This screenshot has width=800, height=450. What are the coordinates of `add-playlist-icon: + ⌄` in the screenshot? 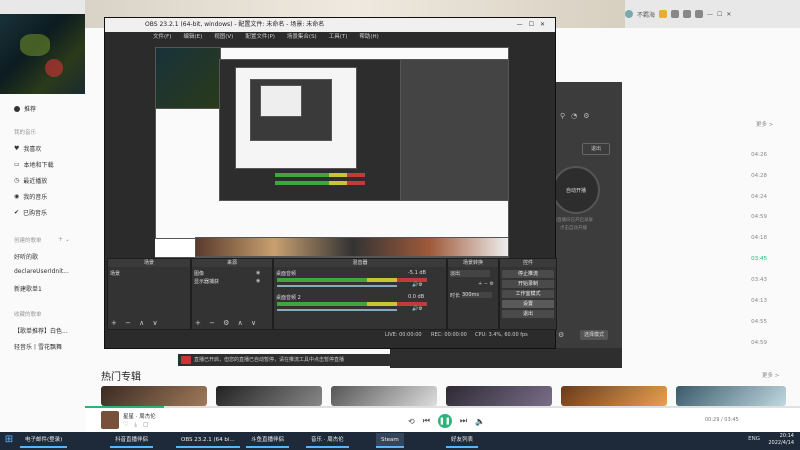 It's located at (64, 239).